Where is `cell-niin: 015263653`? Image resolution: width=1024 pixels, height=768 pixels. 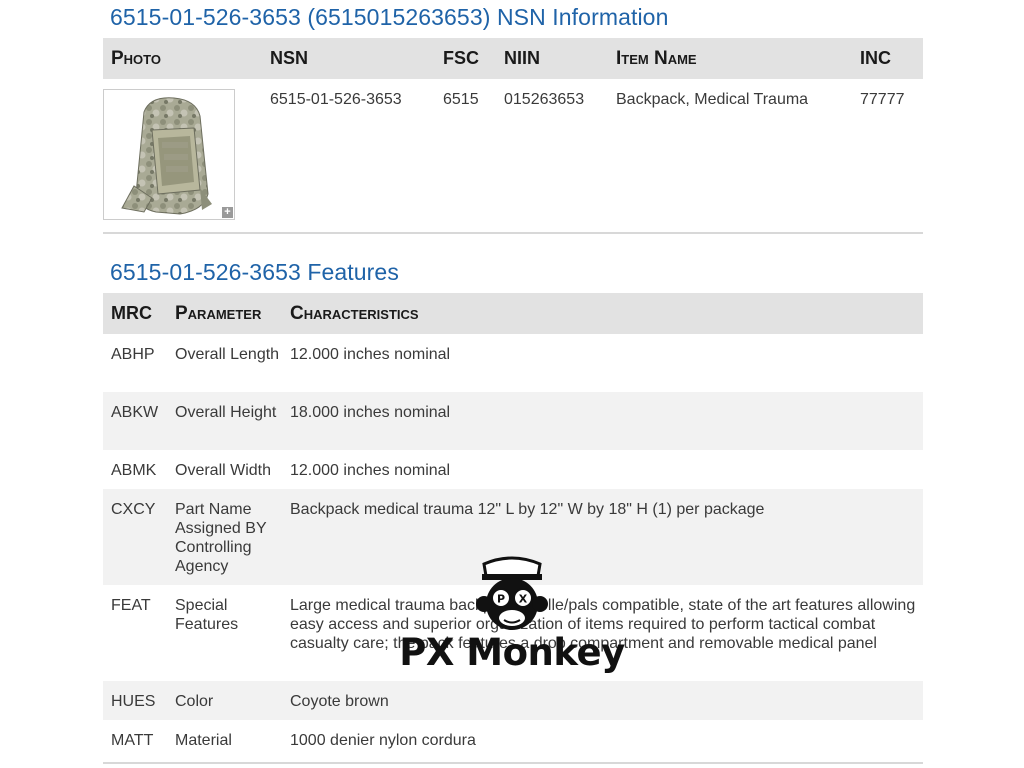
cell-niin: 015263653 is located at coordinates (544, 99).